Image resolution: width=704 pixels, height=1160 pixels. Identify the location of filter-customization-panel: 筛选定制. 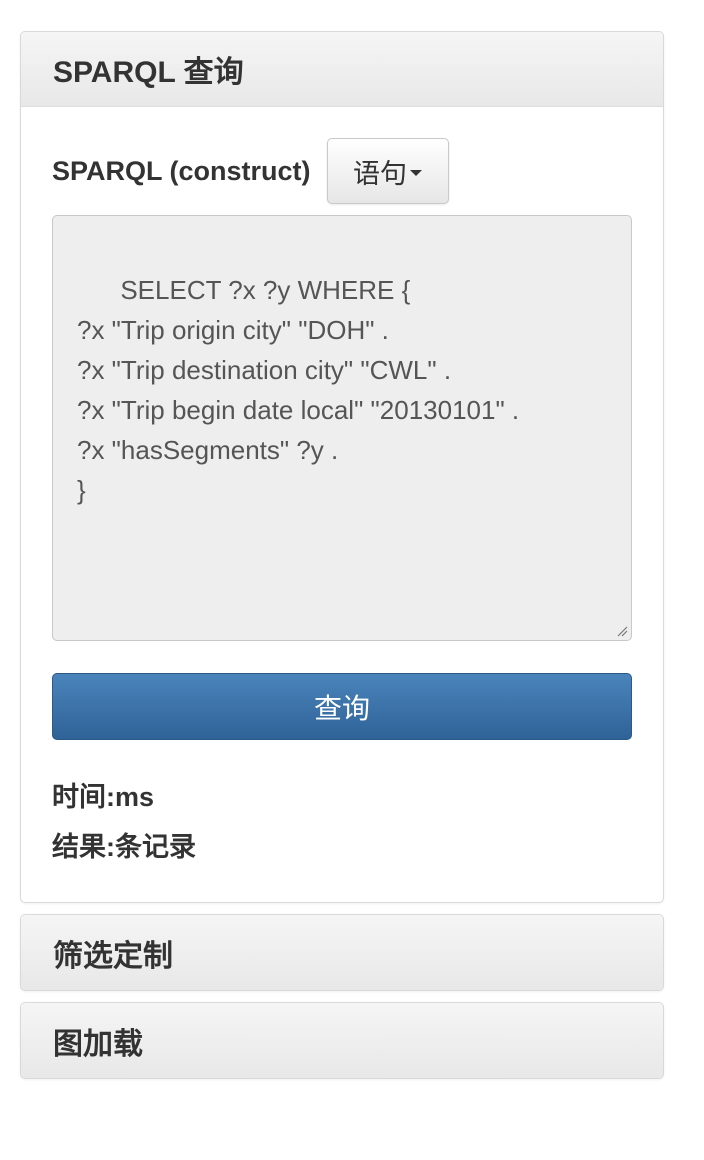
(342, 952).